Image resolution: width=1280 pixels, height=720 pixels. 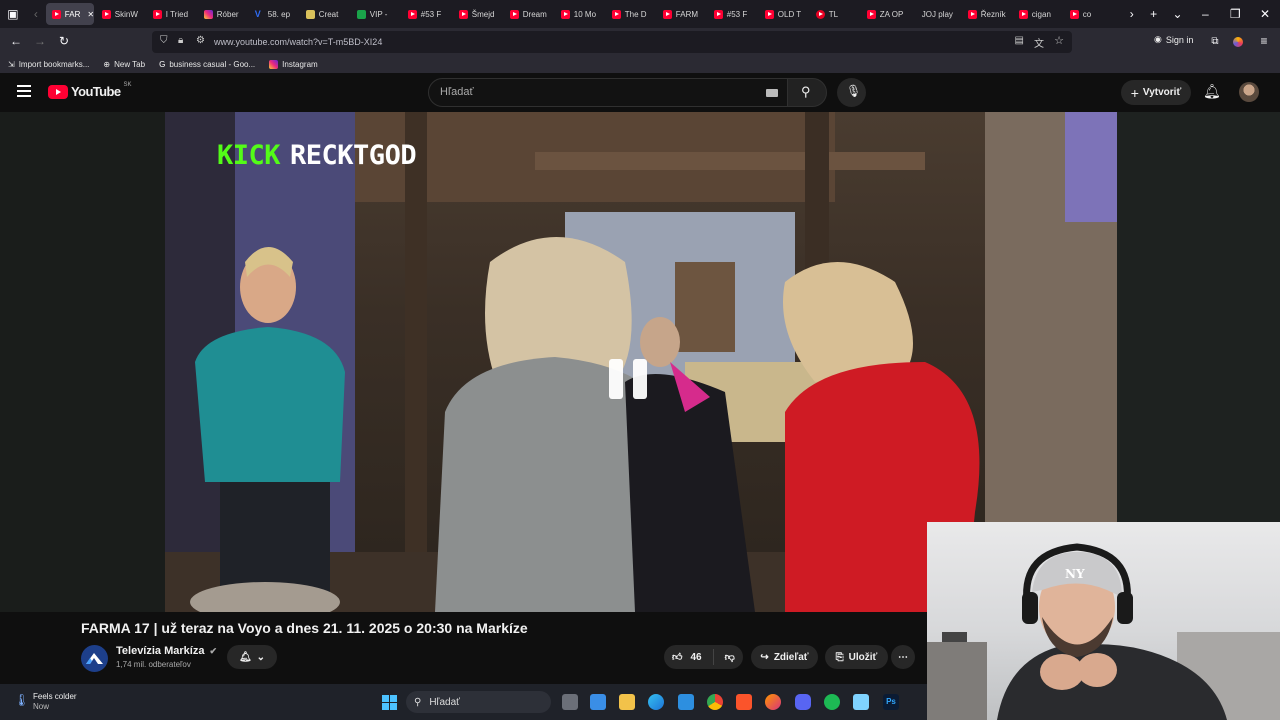 I want to click on restore-icon: ❐, so click(x=1235, y=14).